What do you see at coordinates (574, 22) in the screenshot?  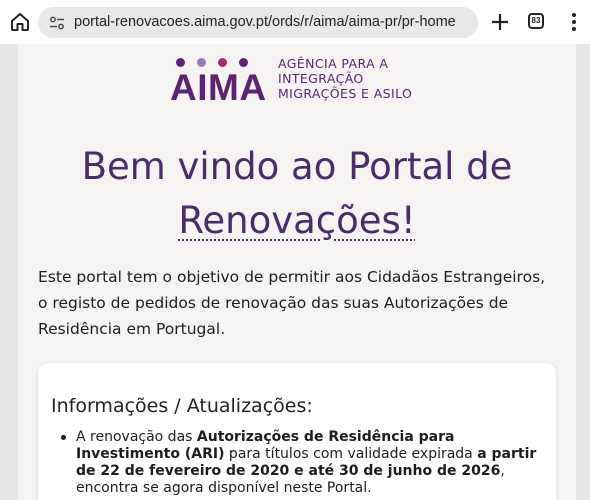 I see `more-menu-icon` at bounding box center [574, 22].